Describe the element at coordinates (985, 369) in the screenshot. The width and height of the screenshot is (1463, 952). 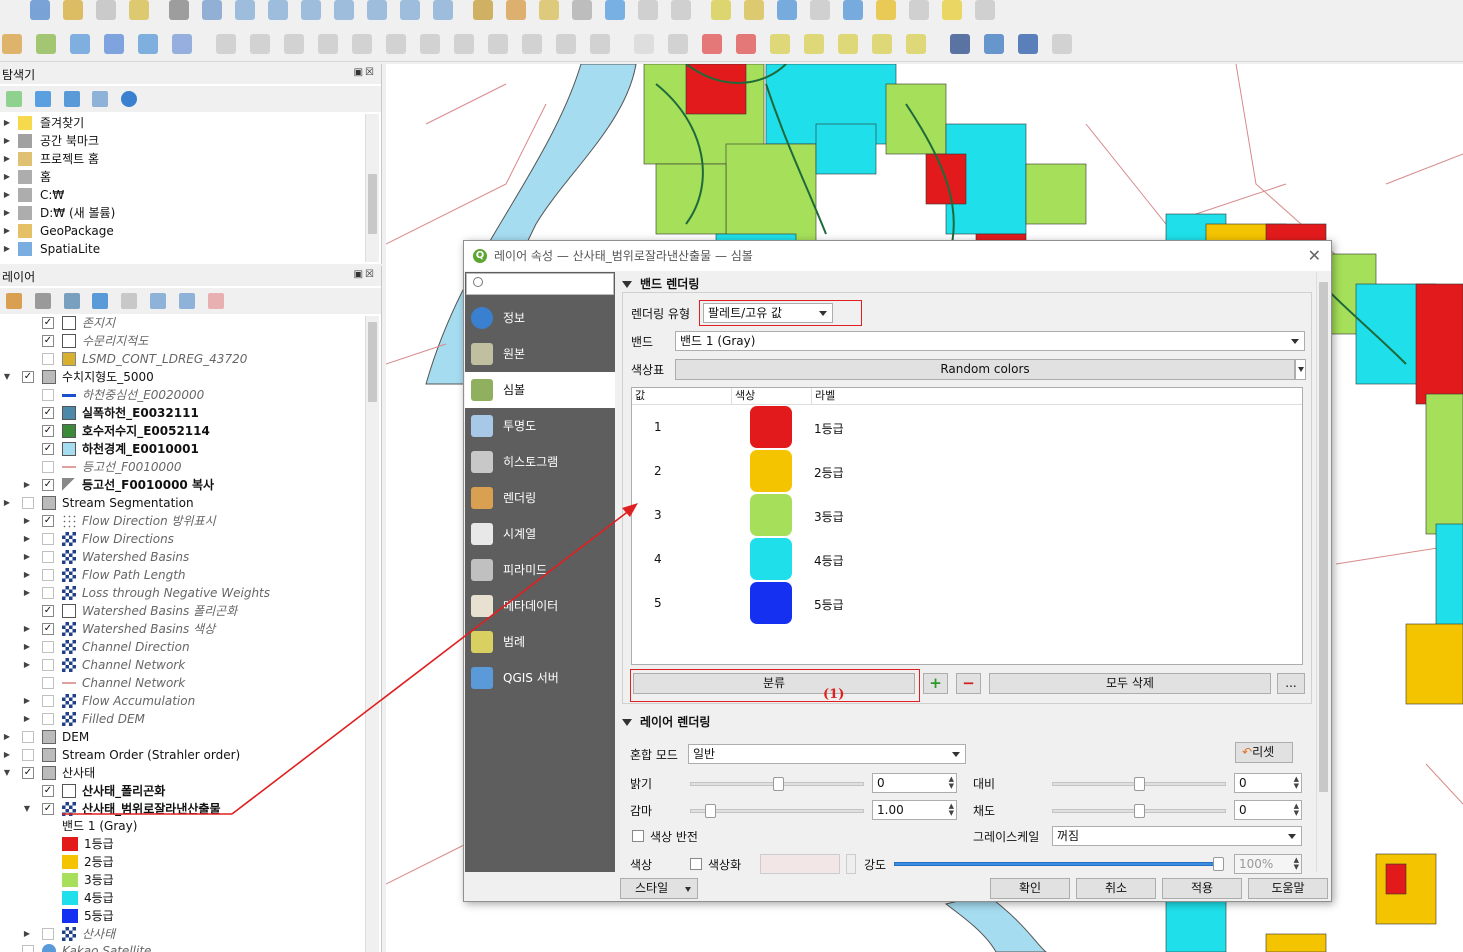
I see `color-ramp-button: Random colors` at that location.